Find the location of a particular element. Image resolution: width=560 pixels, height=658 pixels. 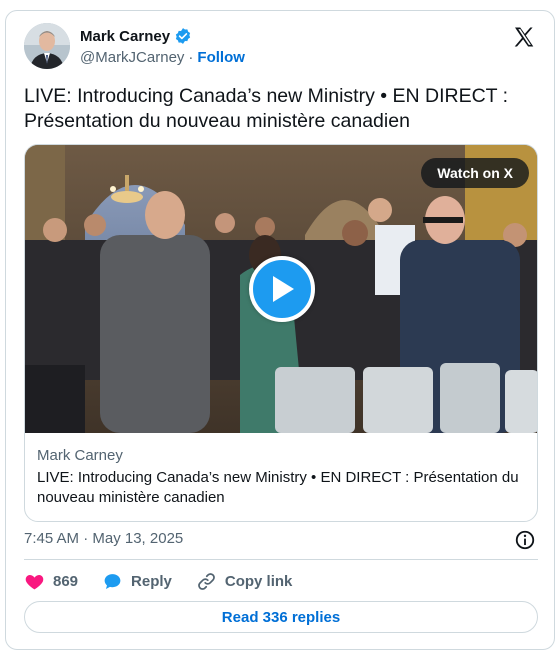

author-handle: @MarkJCarney is located at coordinates (132, 57).